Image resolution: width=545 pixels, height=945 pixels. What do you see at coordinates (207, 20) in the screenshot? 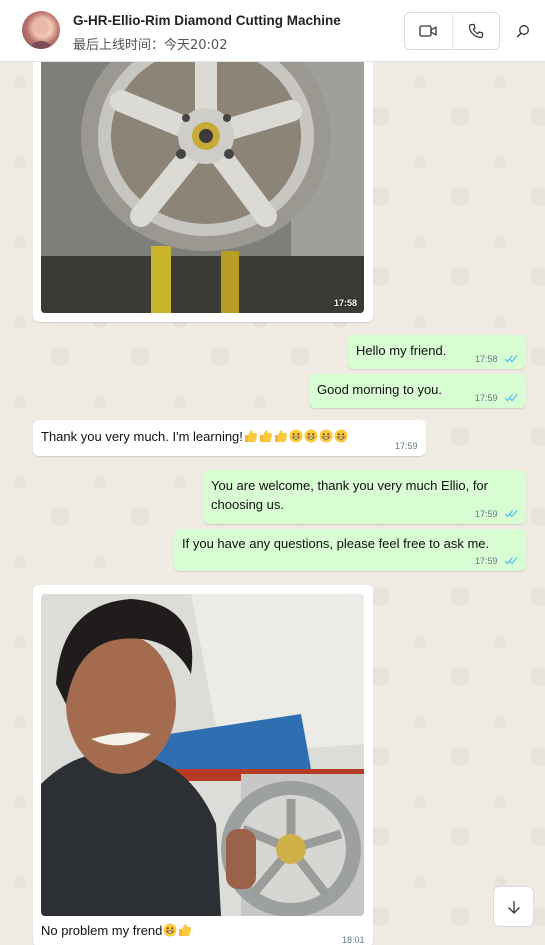
I see `contact-name: G-HR-Ellio-Rim Diamond Cutting Machine` at bounding box center [207, 20].